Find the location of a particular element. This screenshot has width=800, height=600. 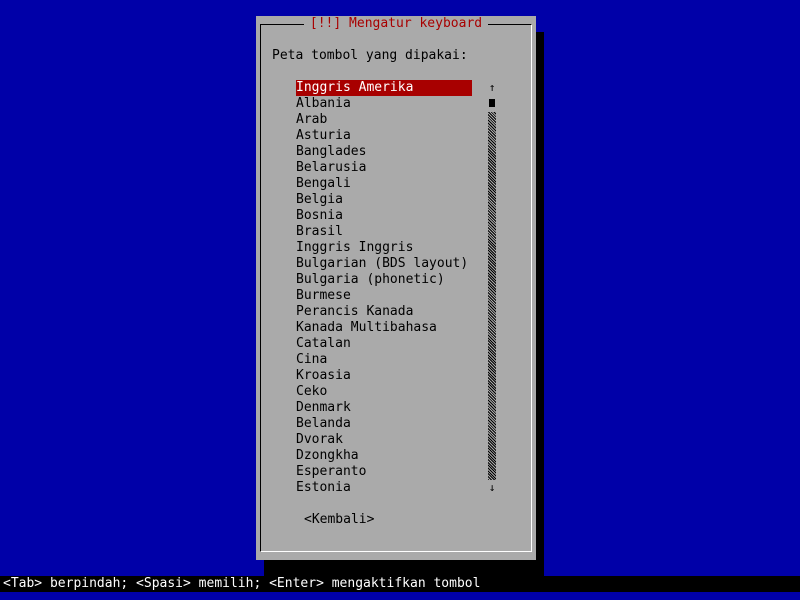

scroll-thumb is located at coordinates (492, 103).